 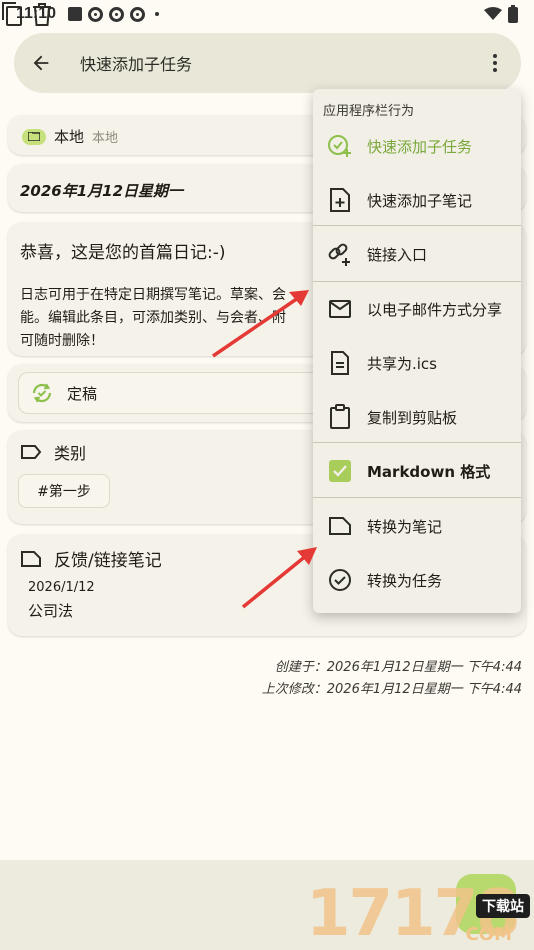 I want to click on menu-item-share-email: 以电子邮件方式分享, so click(x=417, y=309).